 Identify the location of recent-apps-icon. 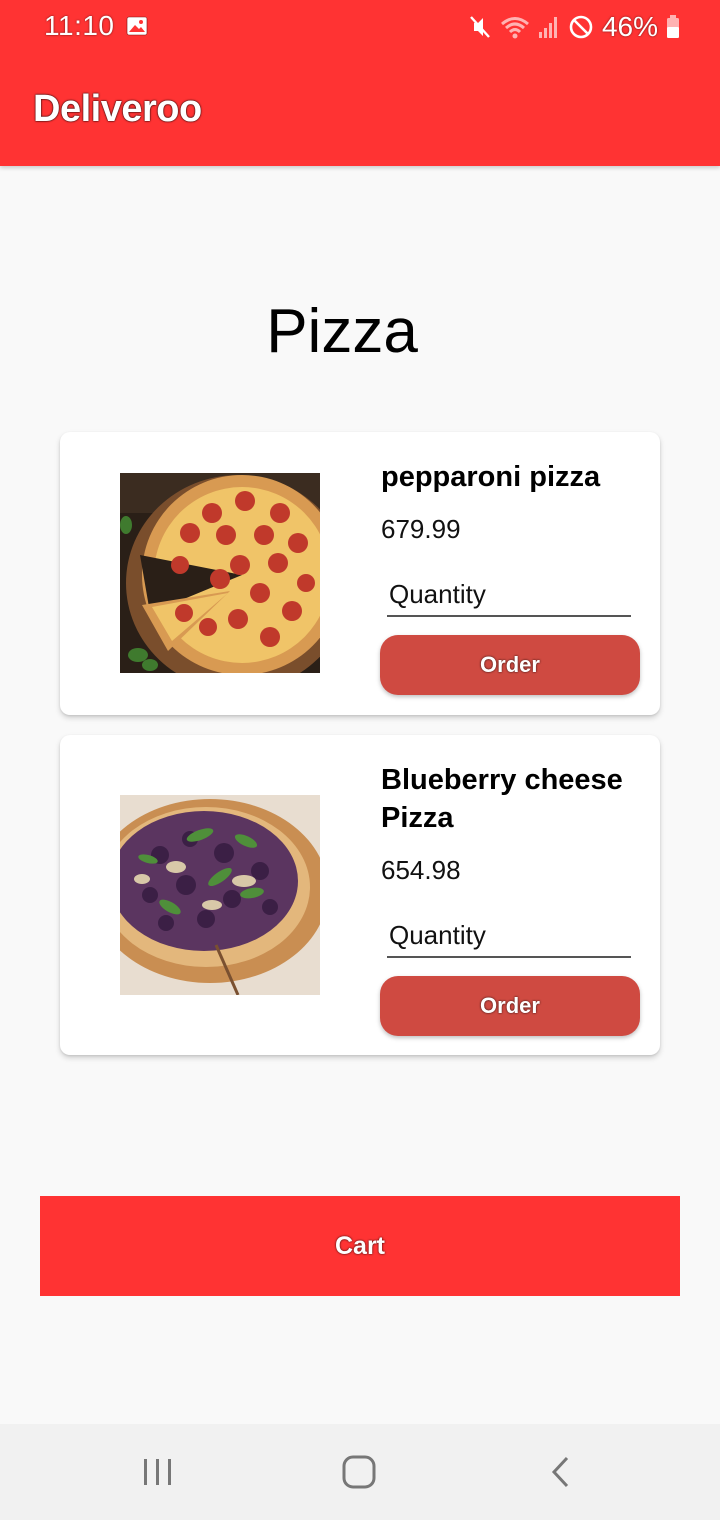
(158, 1472).